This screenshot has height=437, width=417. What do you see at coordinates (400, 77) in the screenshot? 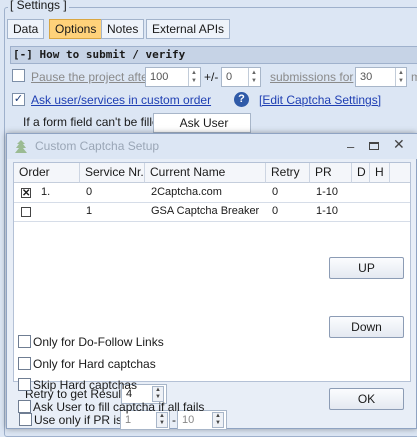
I see `minutes-spinner: ▲ ▼` at bounding box center [400, 77].